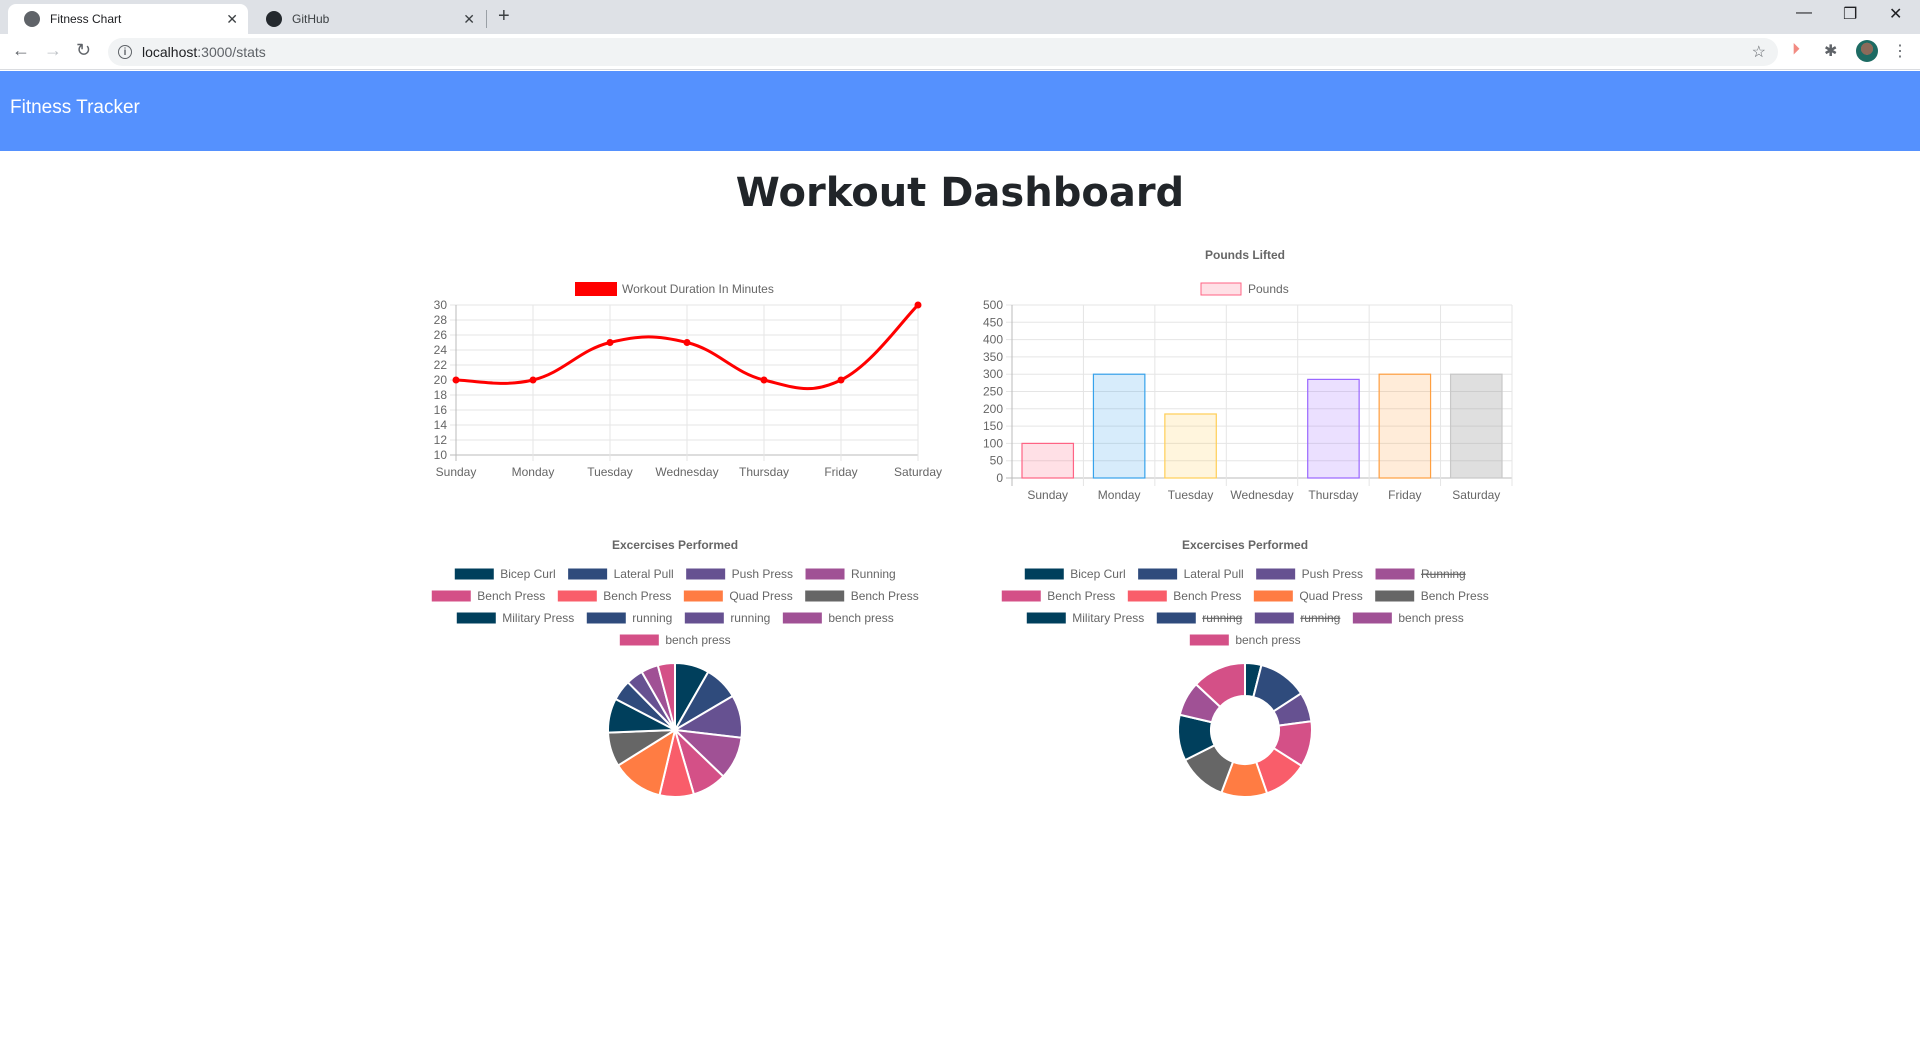  What do you see at coordinates (1333, 495) in the screenshot?
I see `x-tick-label: Thursday` at bounding box center [1333, 495].